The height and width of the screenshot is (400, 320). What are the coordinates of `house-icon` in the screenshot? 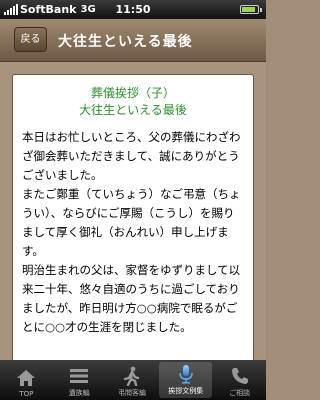 It's located at (26, 378).